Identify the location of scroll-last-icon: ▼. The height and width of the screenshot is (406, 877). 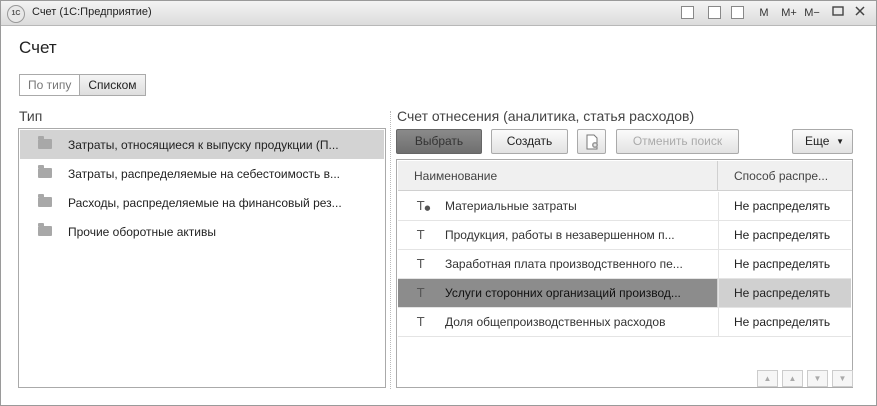
(842, 378).